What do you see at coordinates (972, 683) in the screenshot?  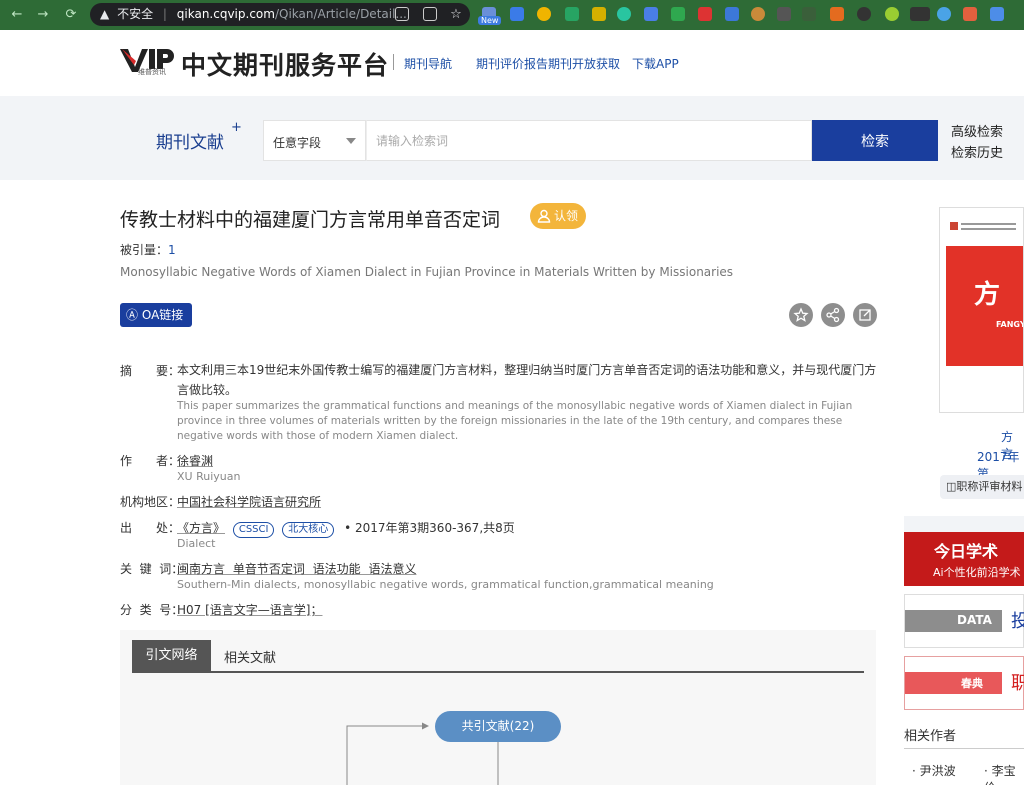 I see `book-banner-text: 春典` at bounding box center [972, 683].